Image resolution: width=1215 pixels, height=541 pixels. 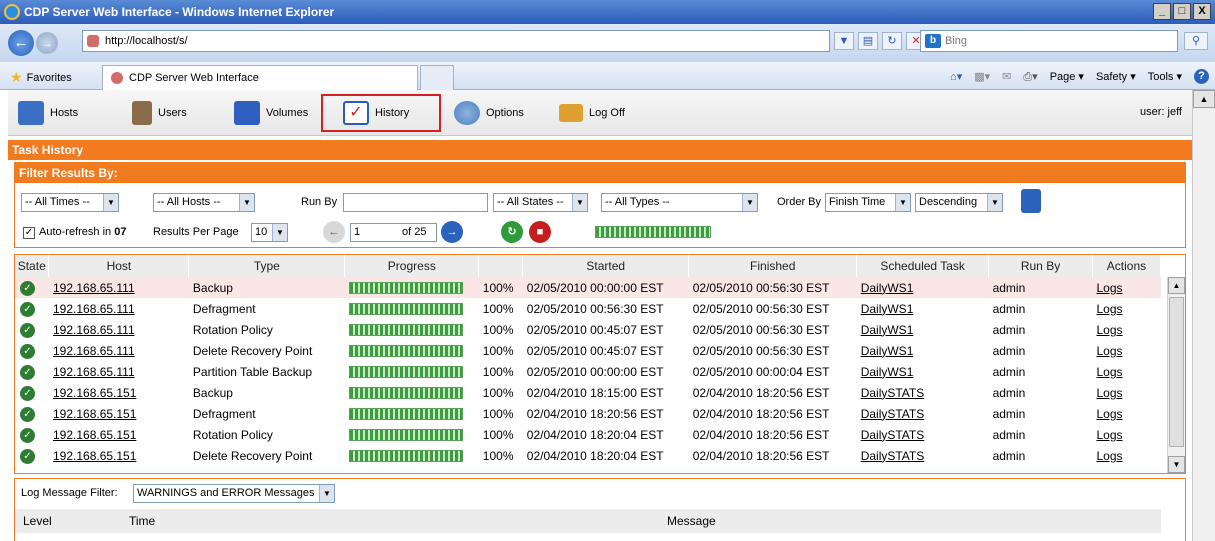 What do you see at coordinates (923, 266) in the screenshot?
I see `col-scheduled-task: Scheduled Task` at bounding box center [923, 266].